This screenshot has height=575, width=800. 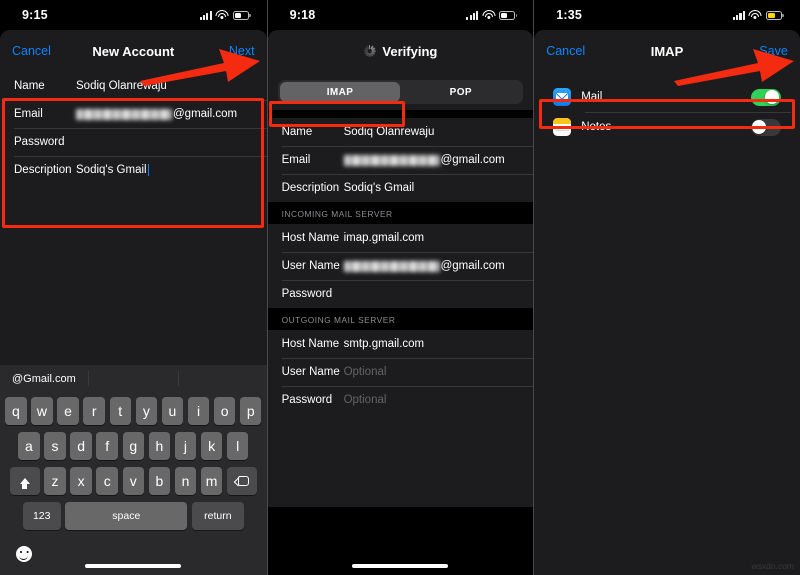 What do you see at coordinates (224, 411) in the screenshot?
I see `key-o: o` at bounding box center [224, 411].